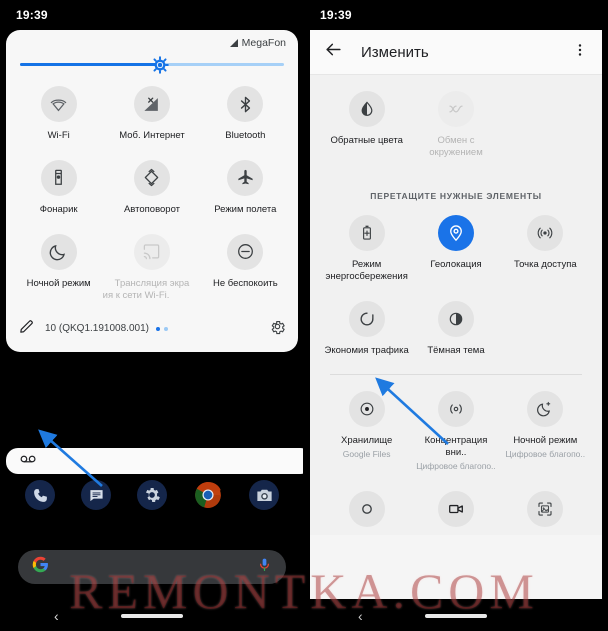 The width and height of the screenshot is (608, 631). What do you see at coordinates (96, 495) in the screenshot?
I see `messages-app` at bounding box center [96, 495].